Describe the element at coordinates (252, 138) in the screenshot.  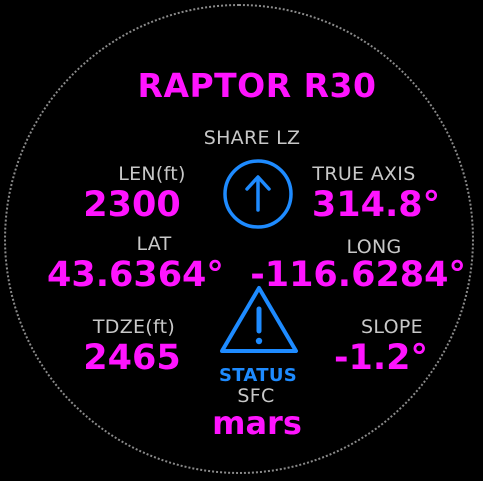
I see `share-lz-label: SHARE LZ` at that location.